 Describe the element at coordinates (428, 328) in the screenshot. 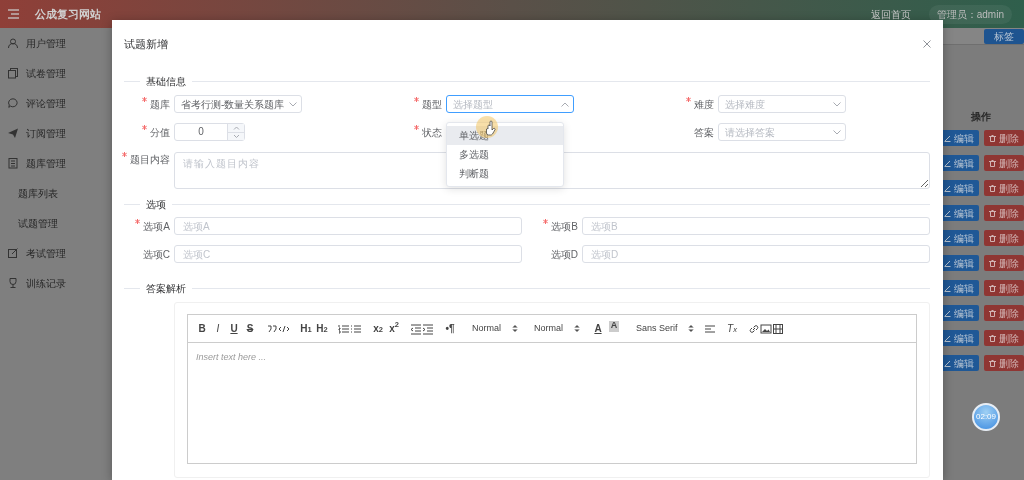

I see `indent-icon` at that location.